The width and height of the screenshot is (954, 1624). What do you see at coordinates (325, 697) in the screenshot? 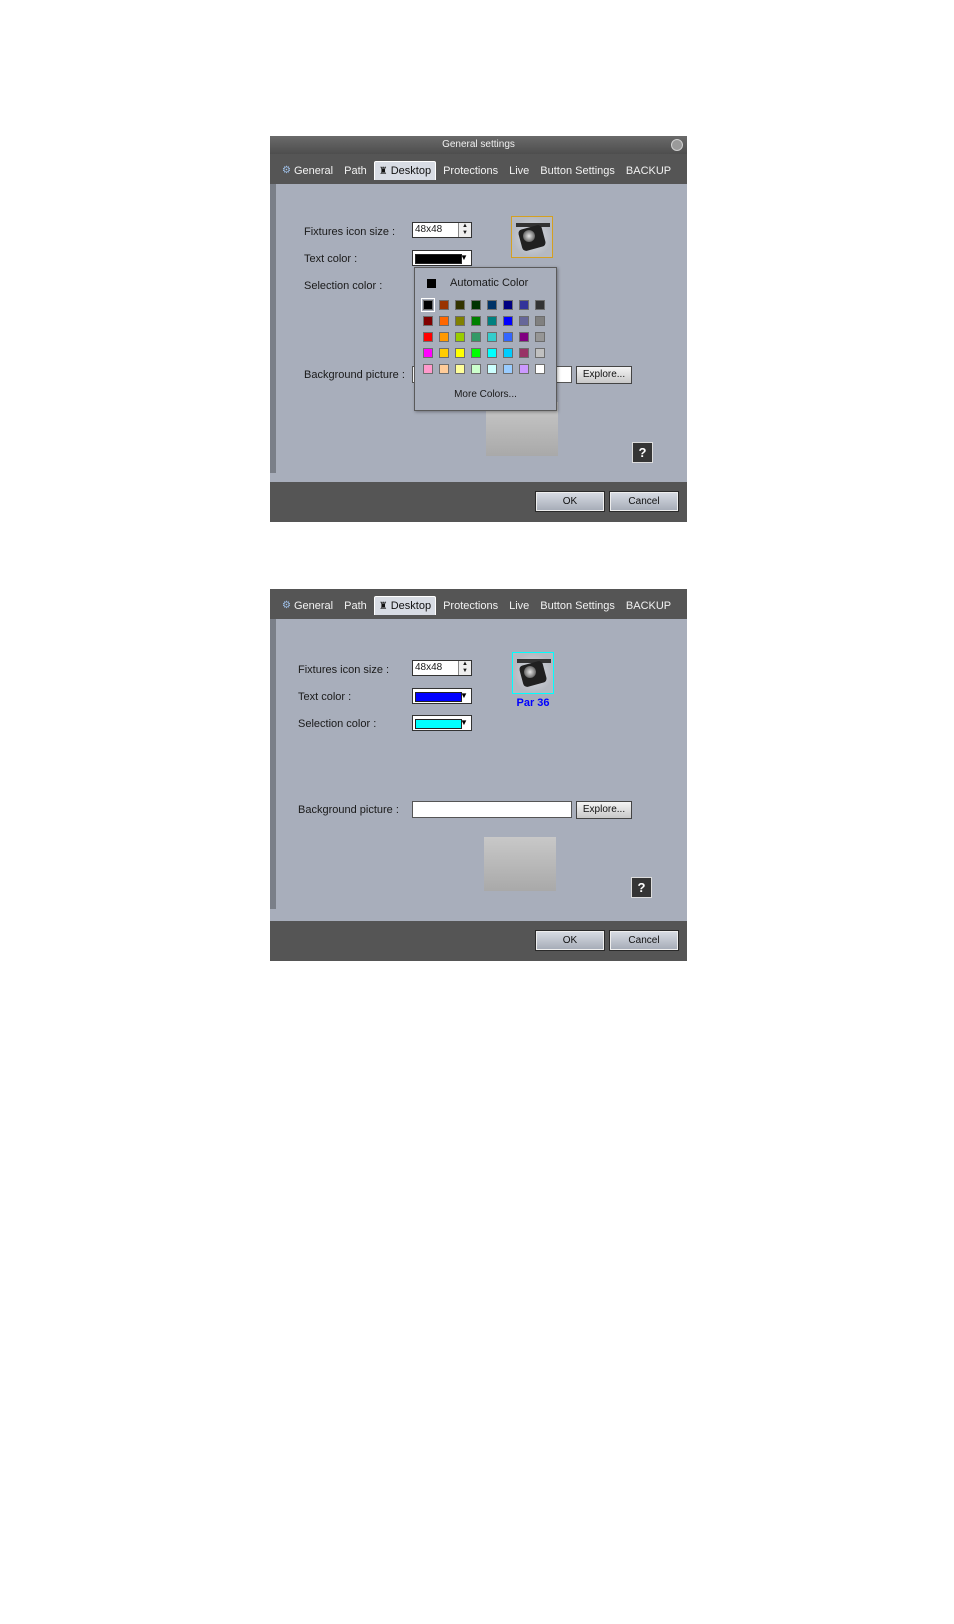
I see `text-color-label: Text color :` at bounding box center [325, 697].